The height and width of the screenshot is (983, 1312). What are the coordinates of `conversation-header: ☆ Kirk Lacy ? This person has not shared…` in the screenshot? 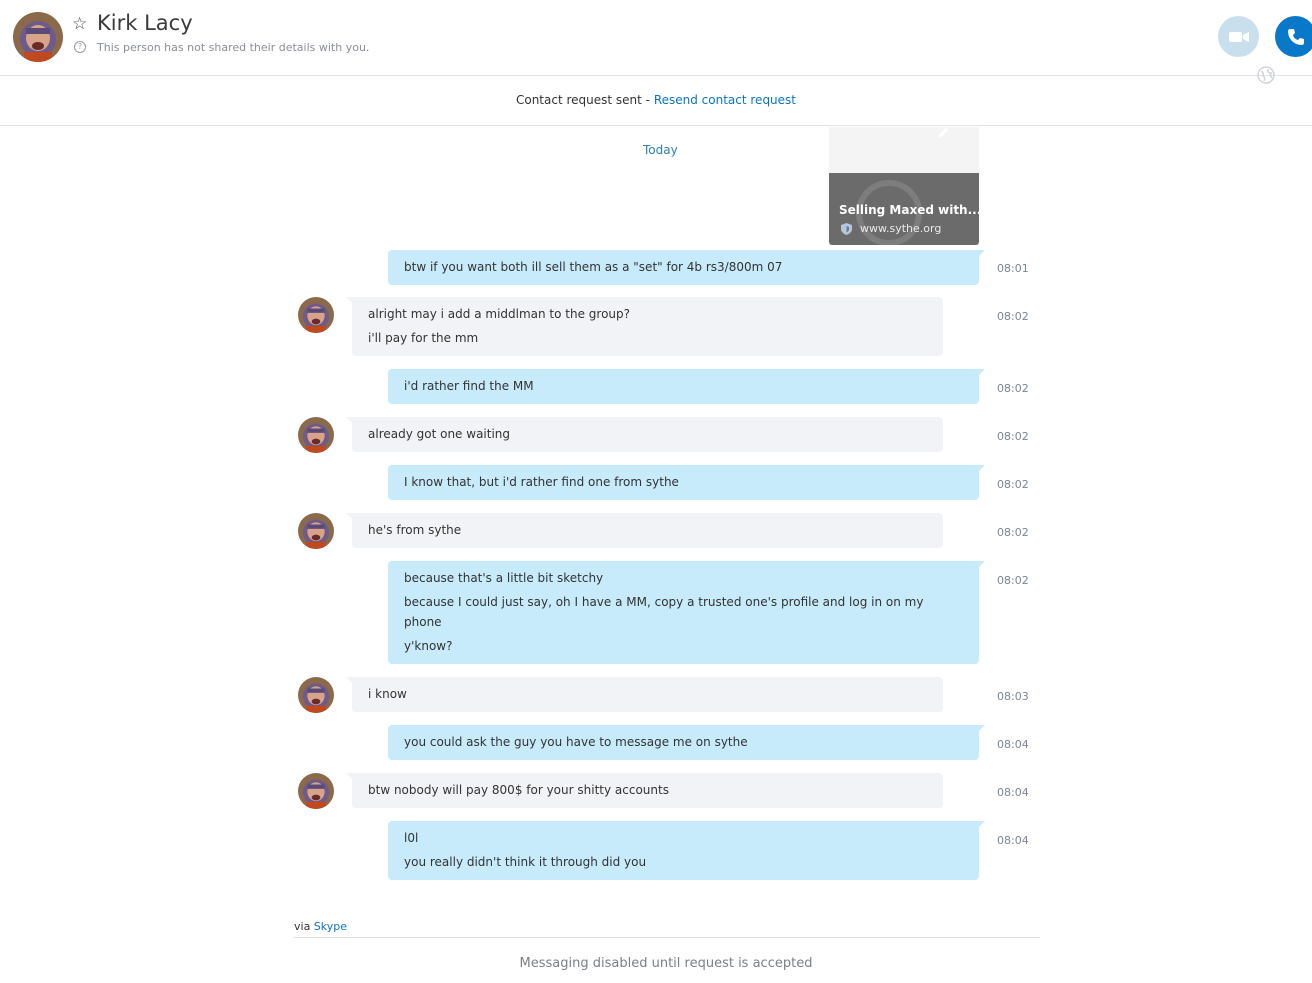 It's located at (656, 38).